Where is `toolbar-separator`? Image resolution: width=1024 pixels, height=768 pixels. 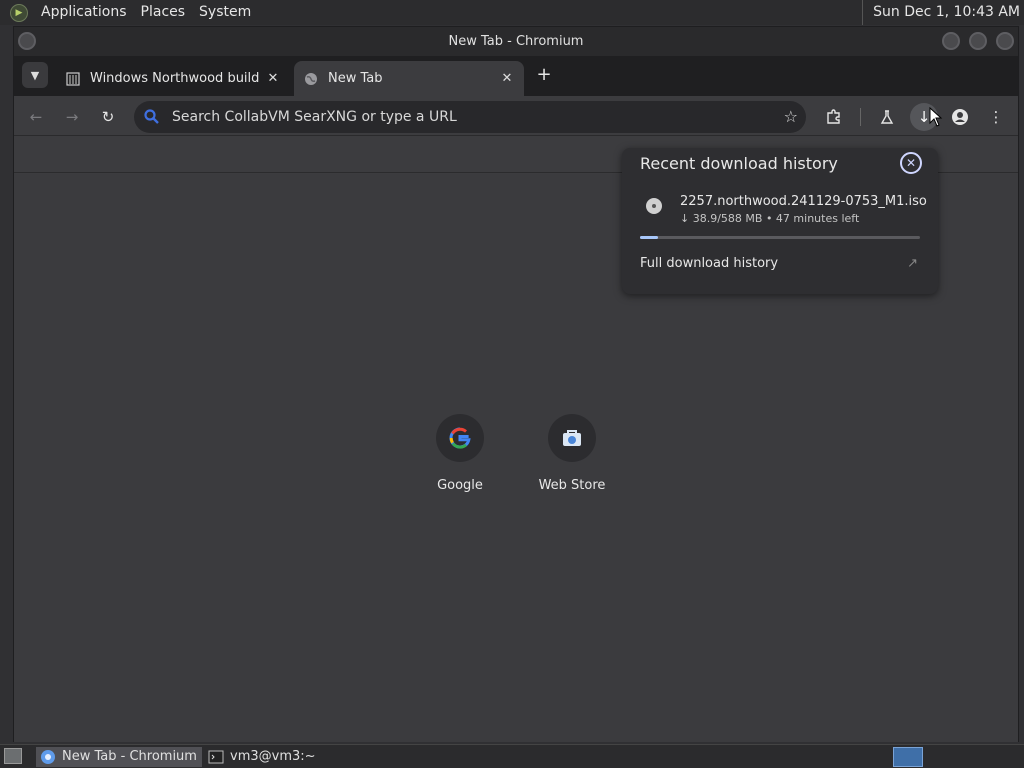
toolbar-separator is located at coordinates (860, 117).